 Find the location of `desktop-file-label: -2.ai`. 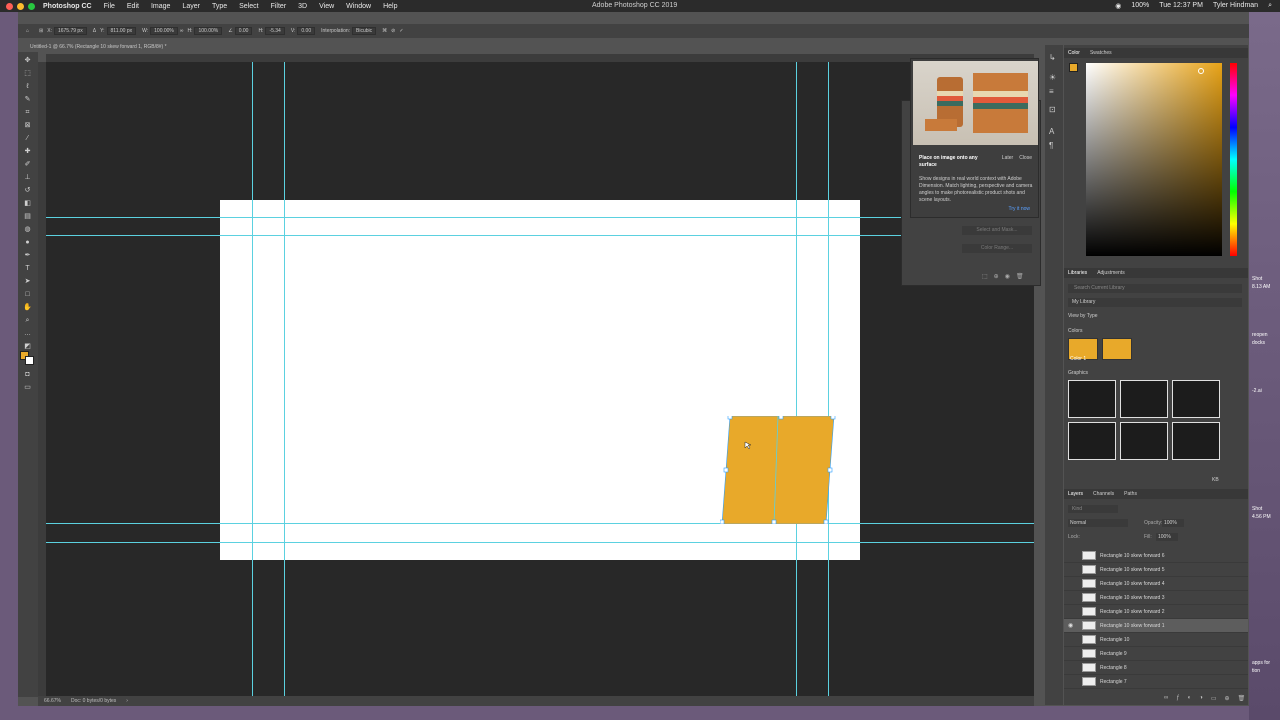

desktop-file-label: -2.ai is located at coordinates (1257, 391).